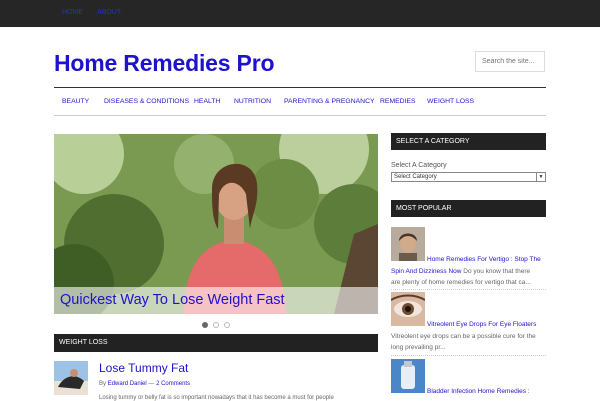  Describe the element at coordinates (127, 384) in the screenshot. I see `post-author-link: Edward Daniel` at that location.